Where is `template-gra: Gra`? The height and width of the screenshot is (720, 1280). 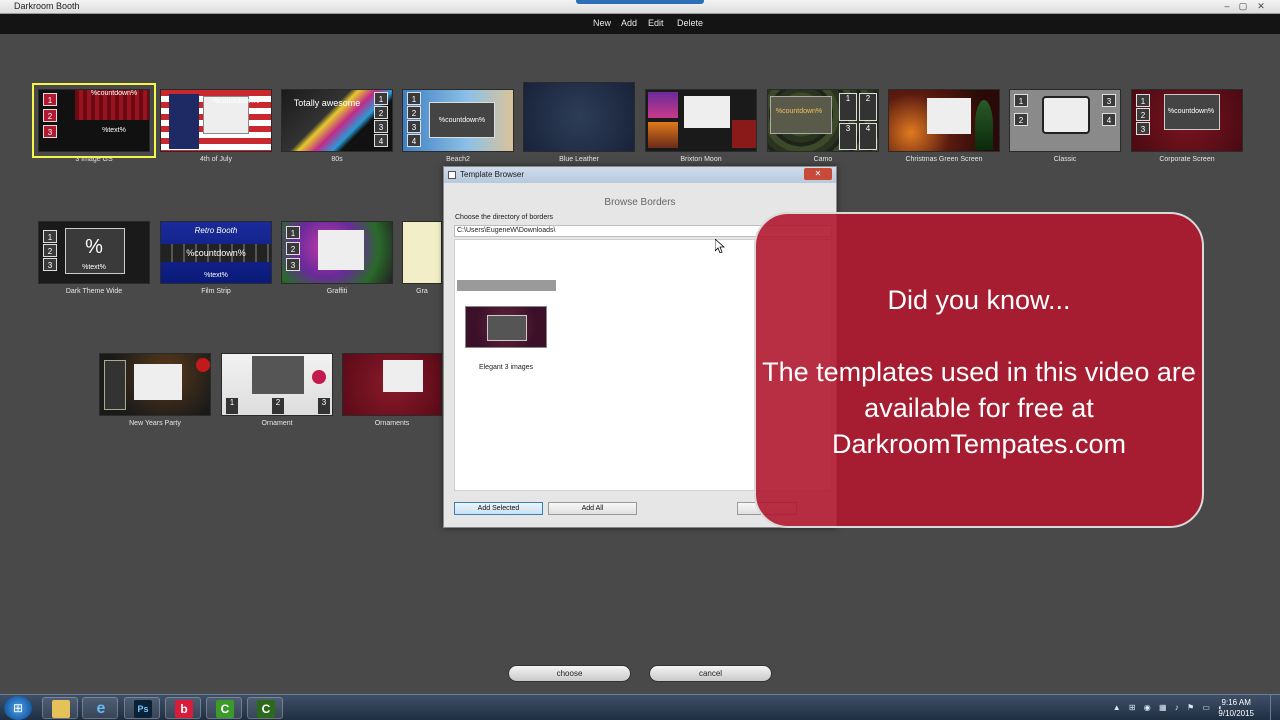
template-gra: Gra is located at coordinates (422, 258).